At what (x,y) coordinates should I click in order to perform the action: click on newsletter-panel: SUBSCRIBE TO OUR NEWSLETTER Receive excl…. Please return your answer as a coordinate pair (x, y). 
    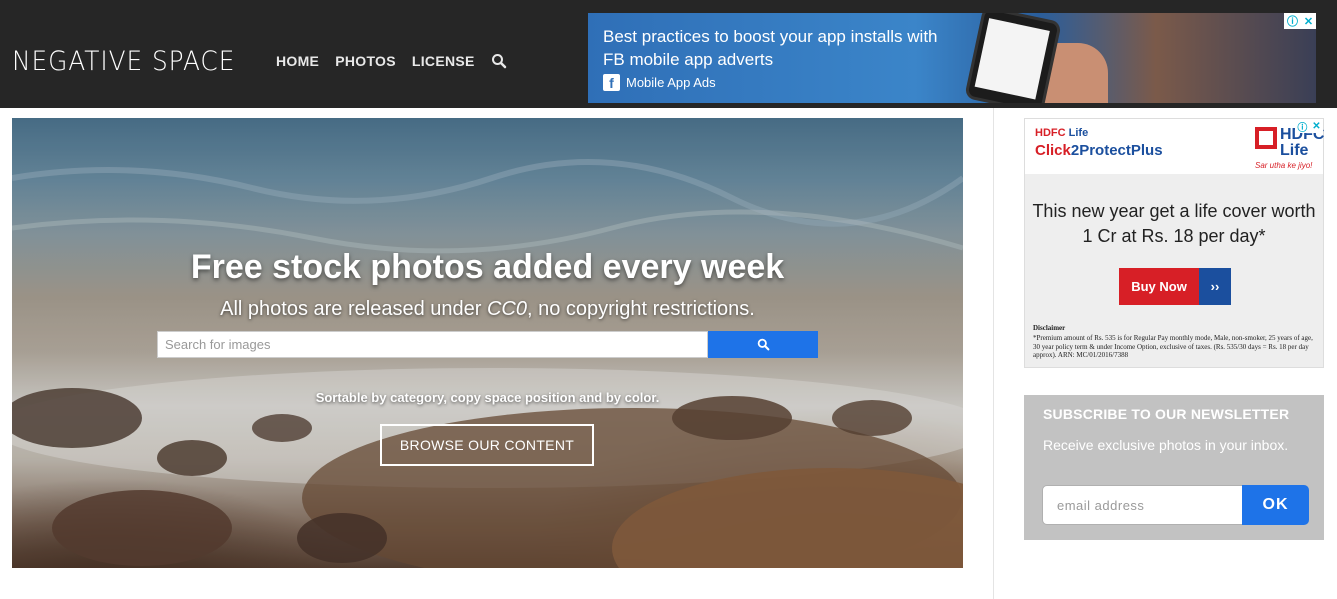
    Looking at the image, I should click on (1174, 467).